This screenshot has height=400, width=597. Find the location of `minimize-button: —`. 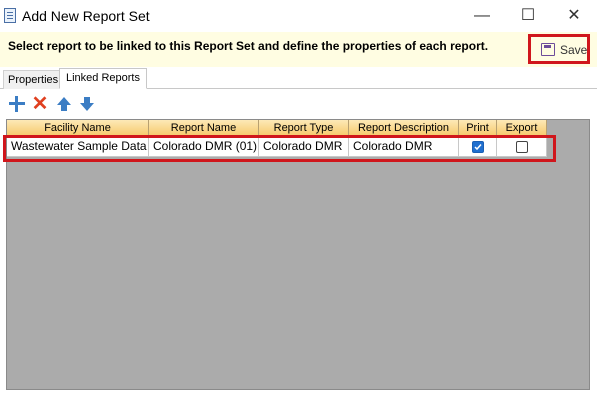

minimize-button: — is located at coordinates (482, 16).